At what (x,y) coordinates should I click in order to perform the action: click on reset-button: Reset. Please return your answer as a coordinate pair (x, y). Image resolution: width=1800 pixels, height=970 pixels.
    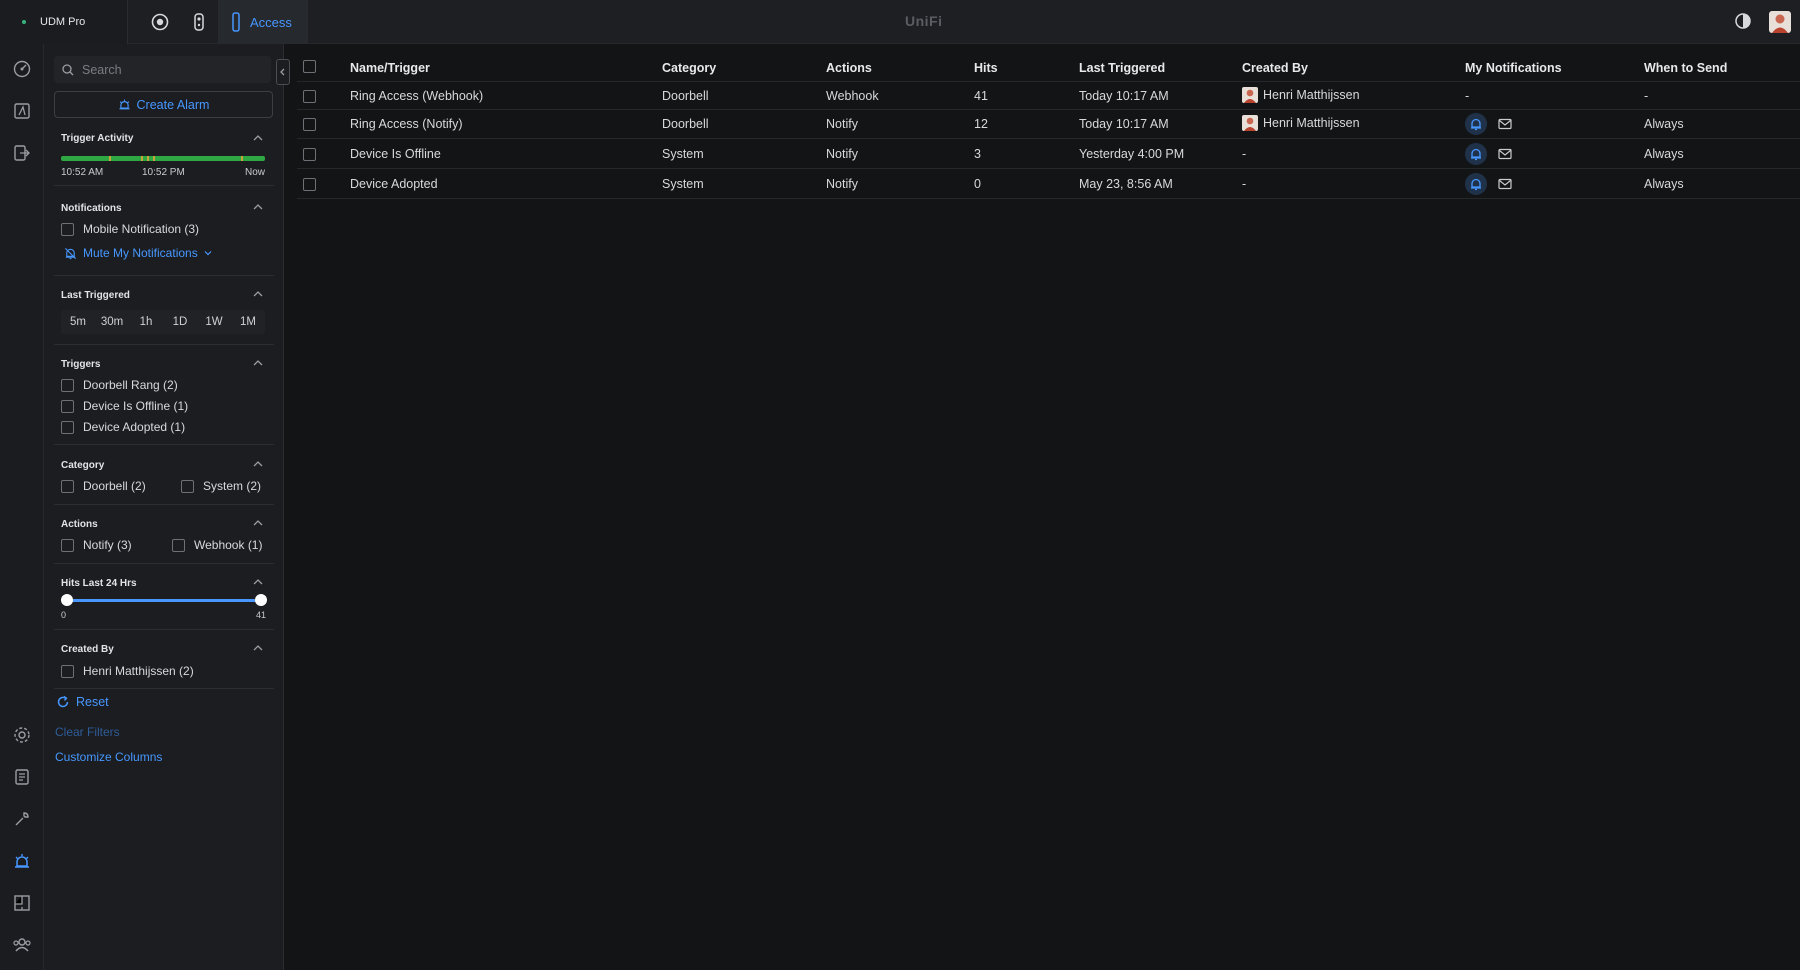
    Looking at the image, I should click on (82, 702).